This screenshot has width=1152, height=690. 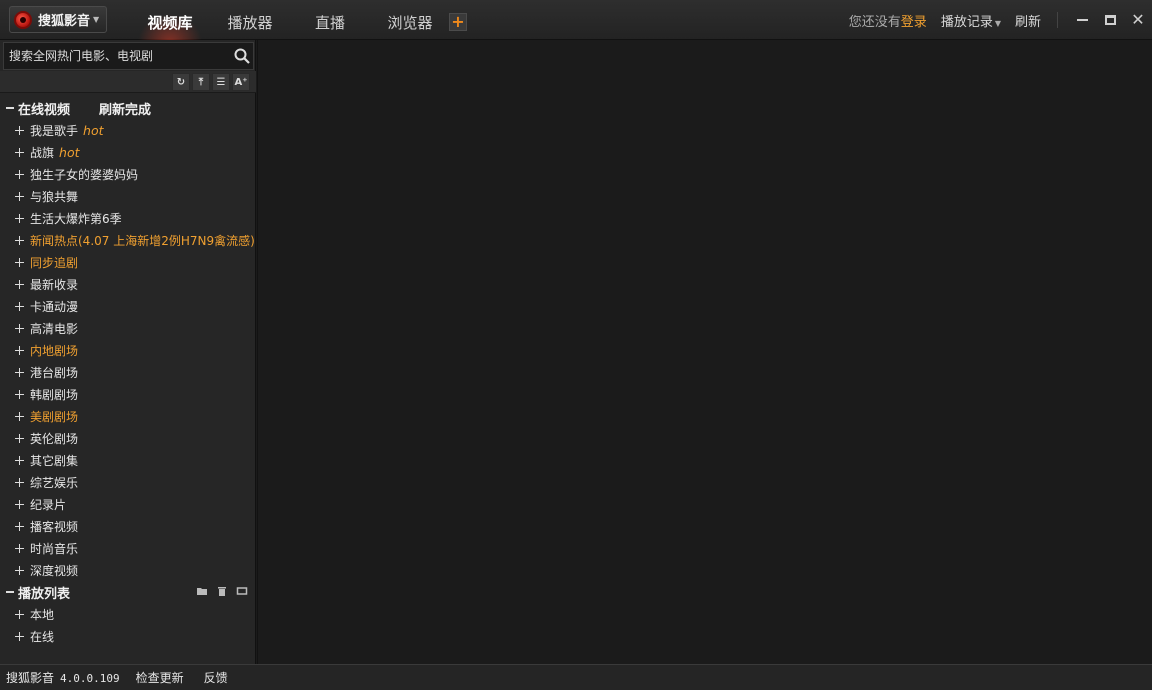 What do you see at coordinates (1057, 20) in the screenshot?
I see `divider` at bounding box center [1057, 20].